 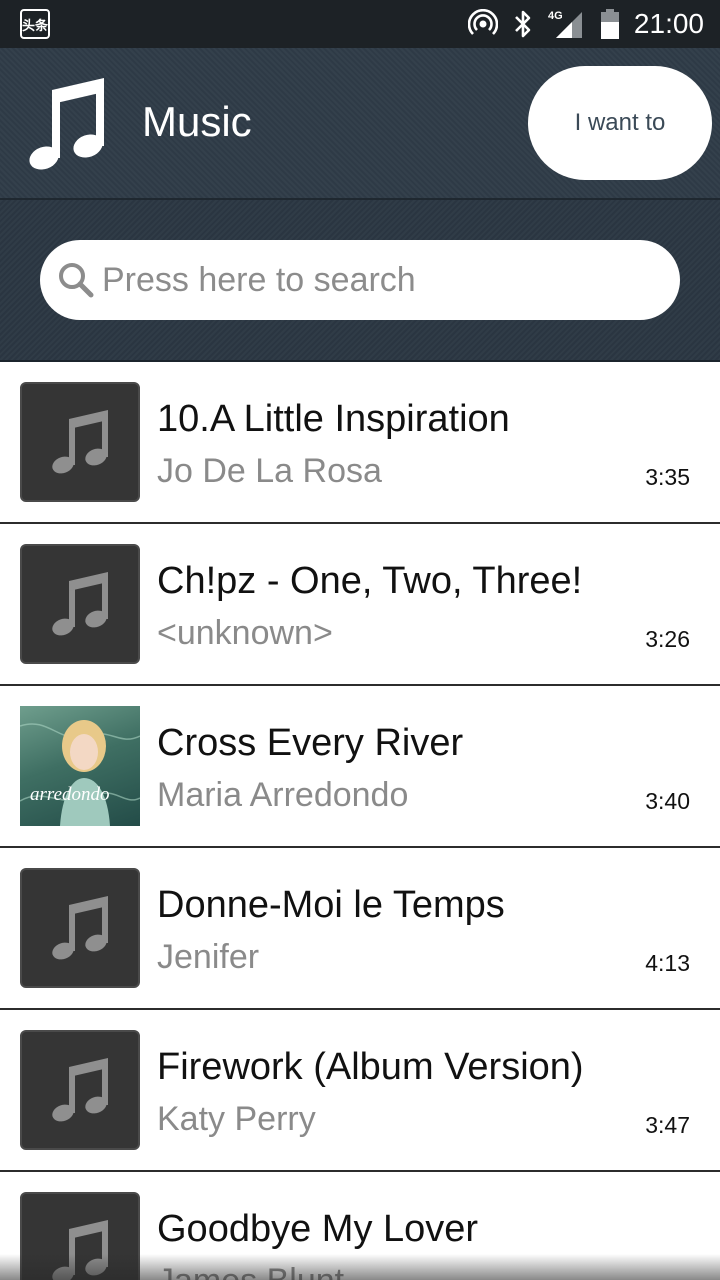 What do you see at coordinates (245, 633) in the screenshot?
I see `song-artist: <unknown>` at bounding box center [245, 633].